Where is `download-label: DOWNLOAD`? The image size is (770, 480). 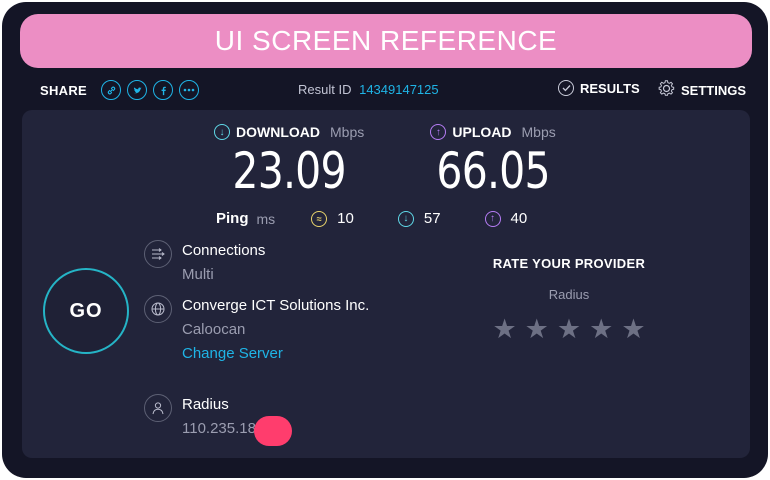 download-label: DOWNLOAD is located at coordinates (278, 132).